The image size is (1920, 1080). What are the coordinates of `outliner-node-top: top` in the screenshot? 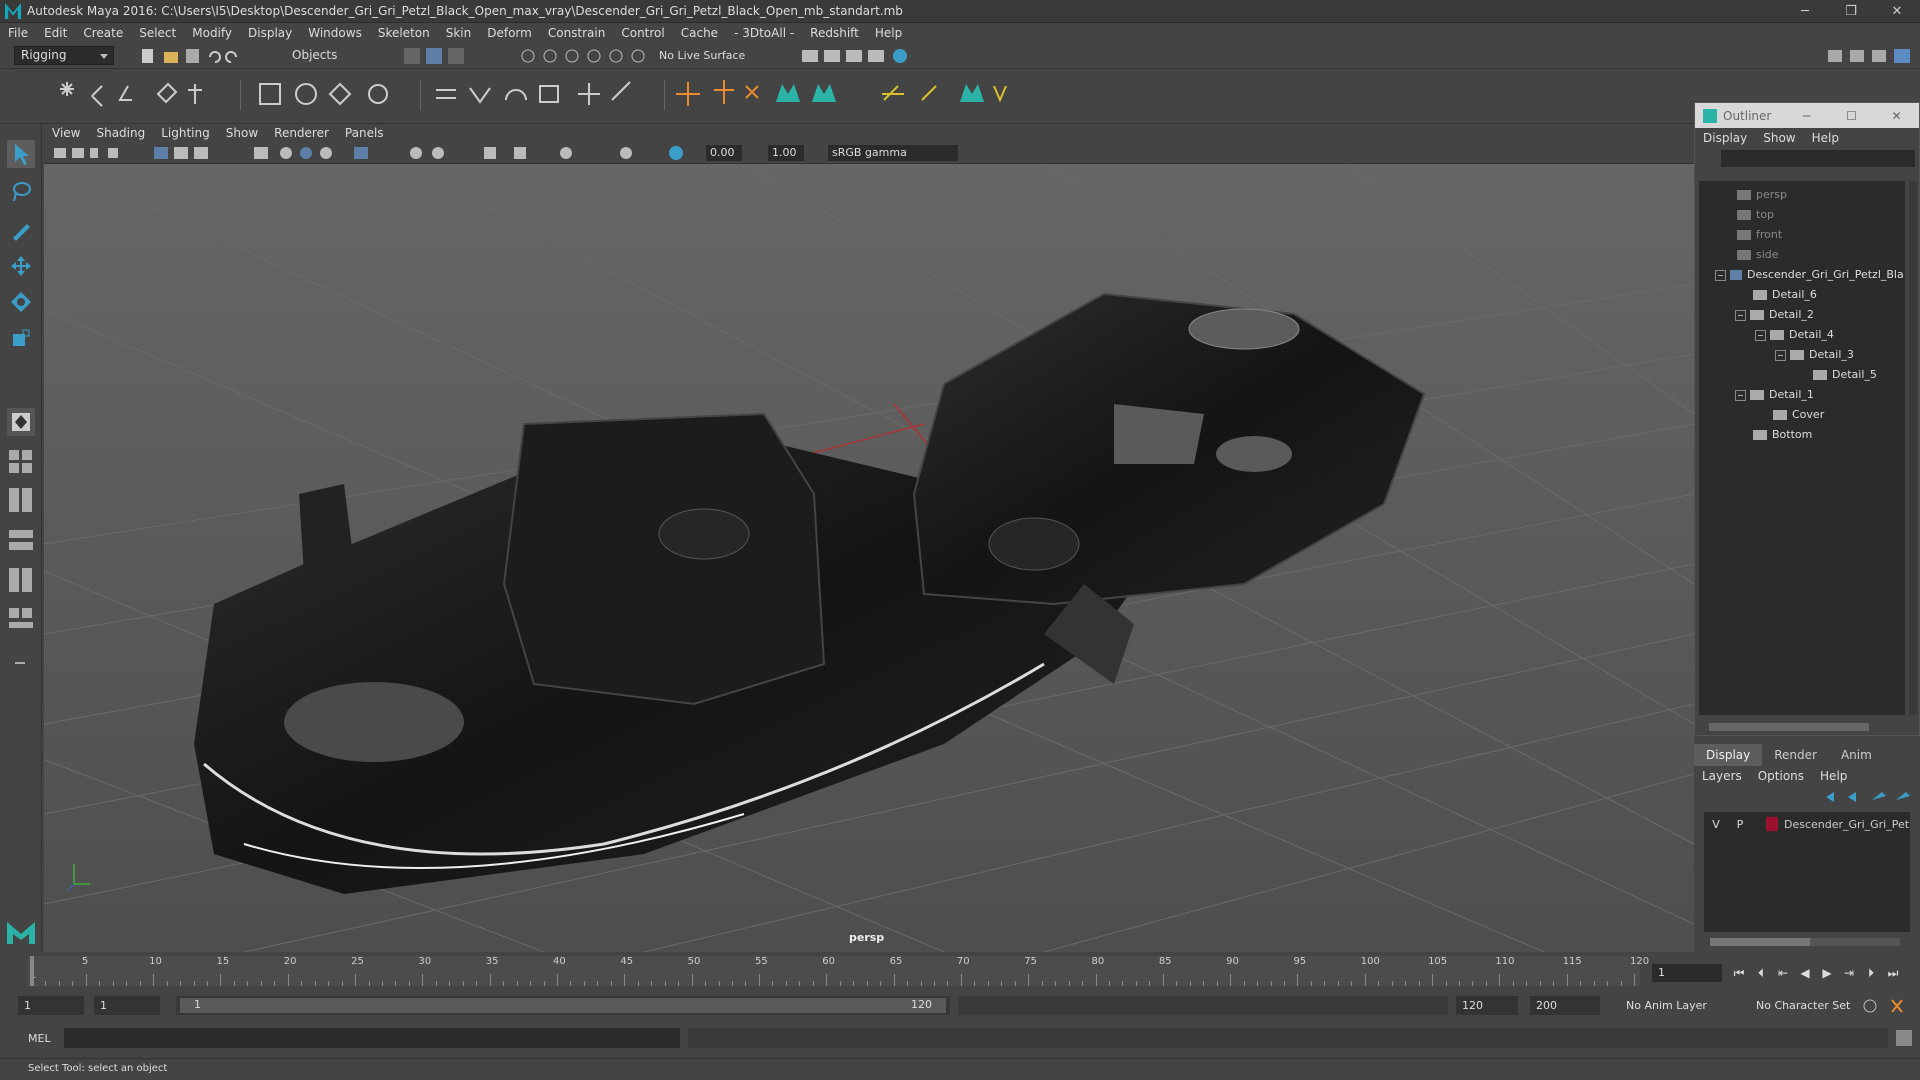 It's located at (1755, 215).